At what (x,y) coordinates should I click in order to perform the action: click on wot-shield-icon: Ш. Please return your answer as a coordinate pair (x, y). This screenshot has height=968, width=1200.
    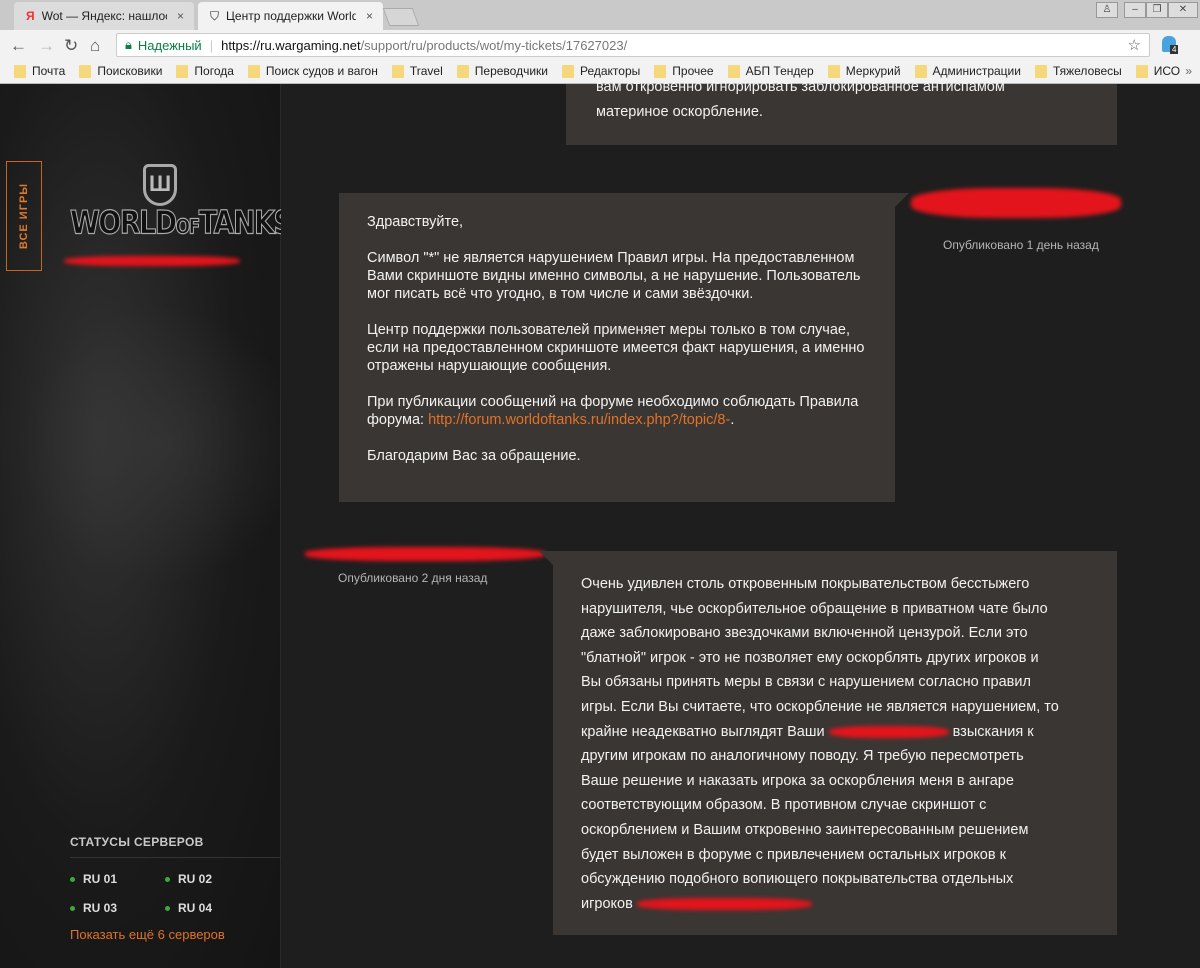
    Looking at the image, I should click on (160, 185).